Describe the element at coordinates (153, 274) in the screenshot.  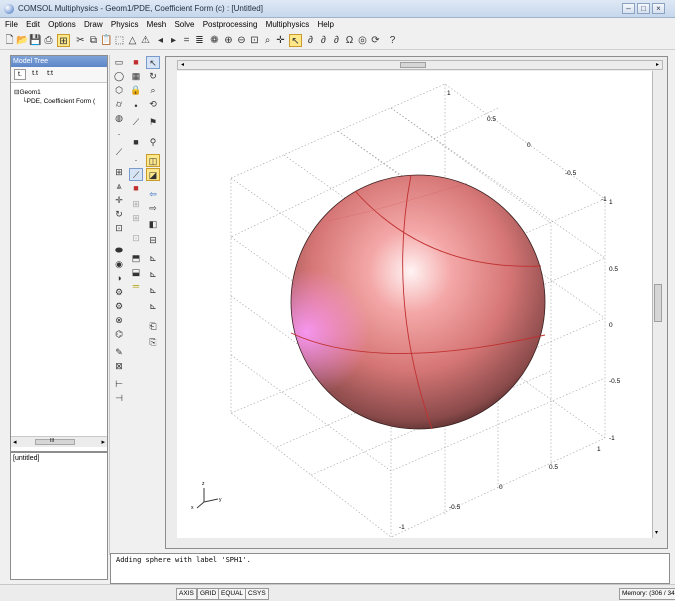
I see `view-yz-icon: ⊾` at that location.